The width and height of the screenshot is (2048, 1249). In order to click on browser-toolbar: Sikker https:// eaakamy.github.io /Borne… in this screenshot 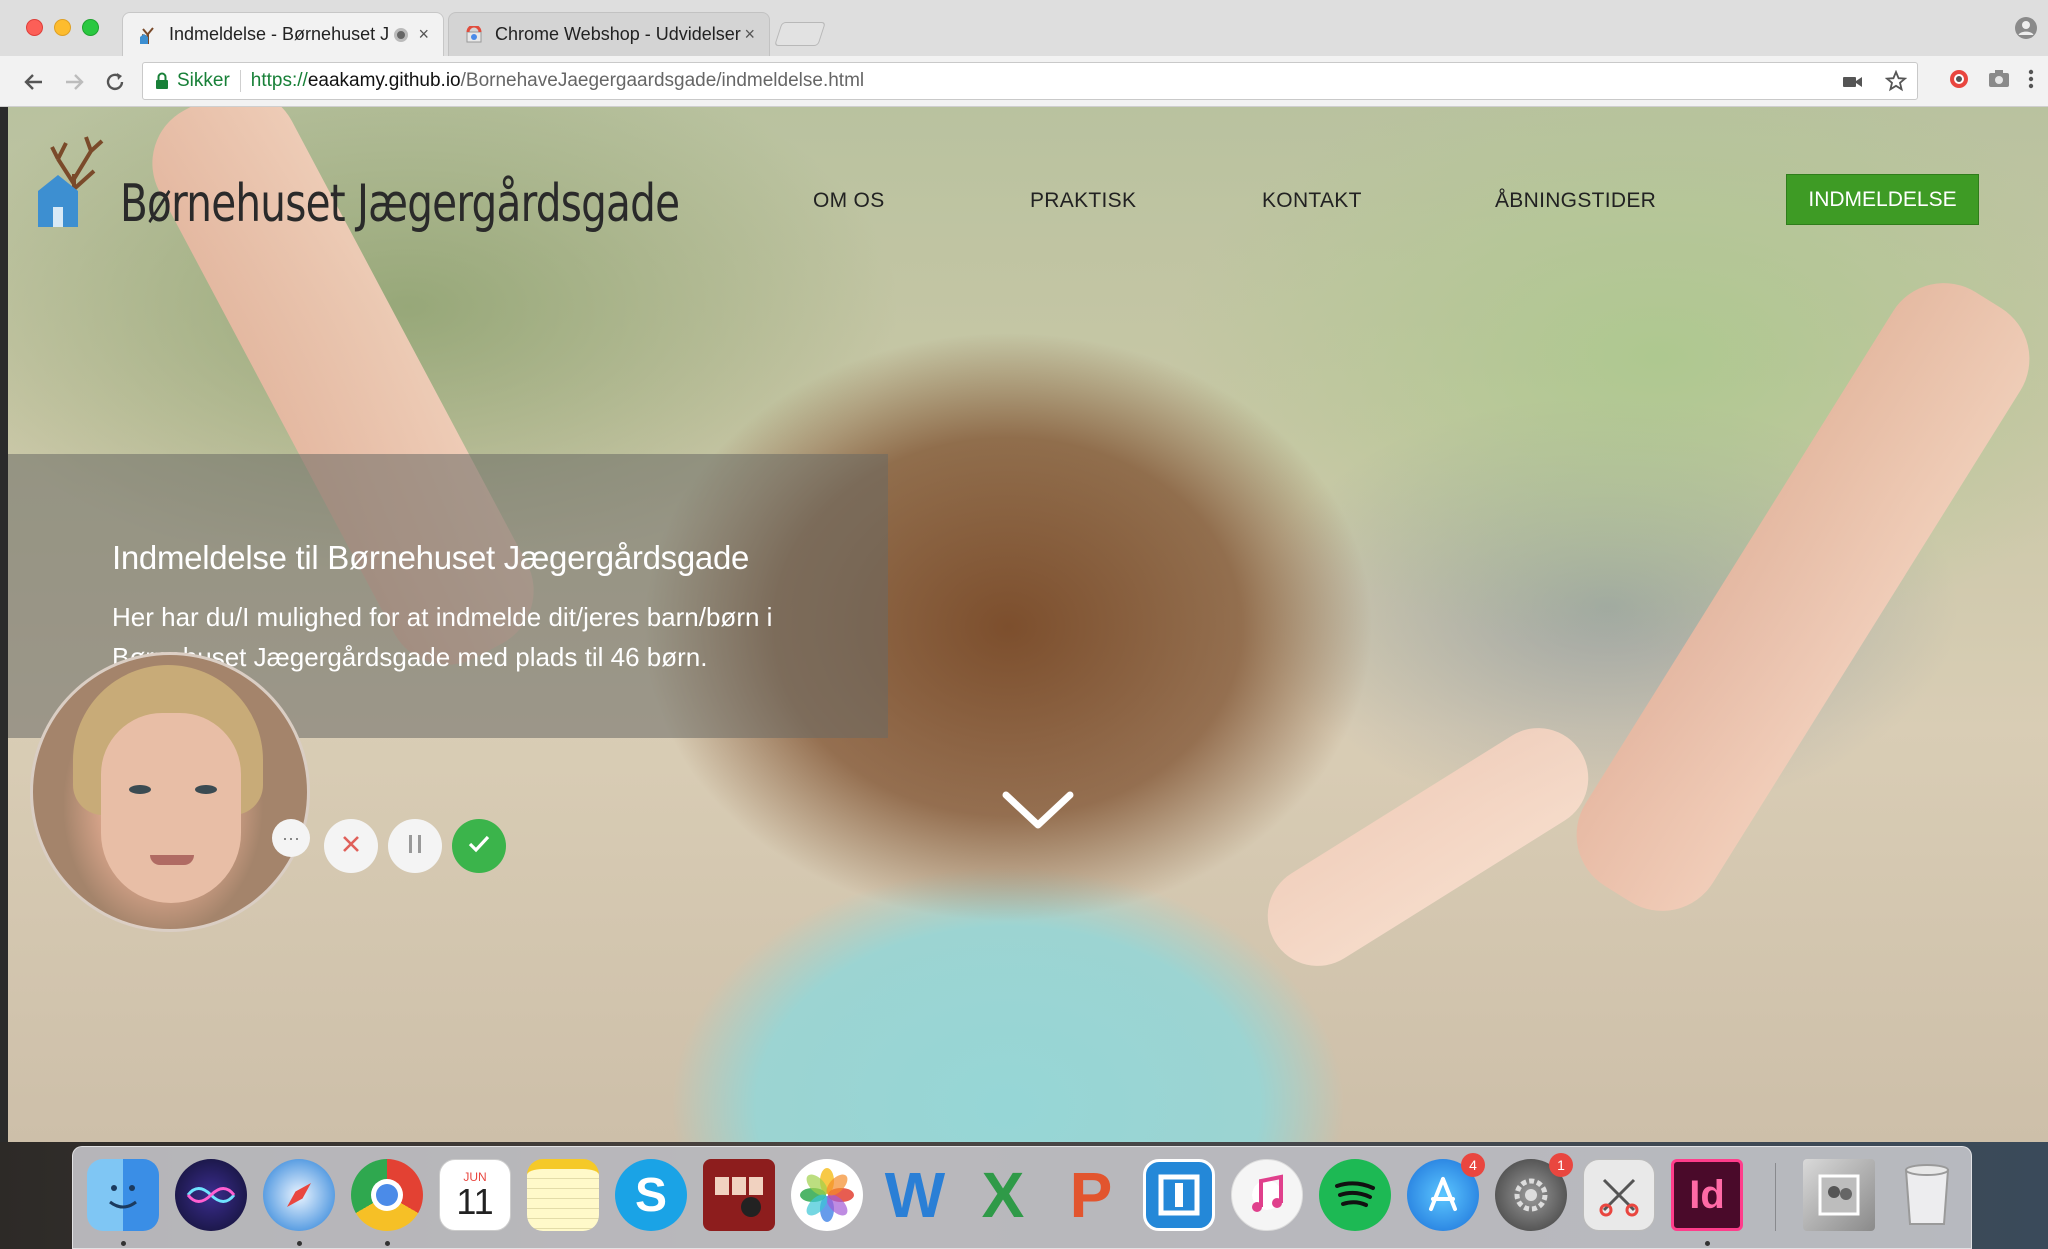, I will do `click(1024, 81)`.